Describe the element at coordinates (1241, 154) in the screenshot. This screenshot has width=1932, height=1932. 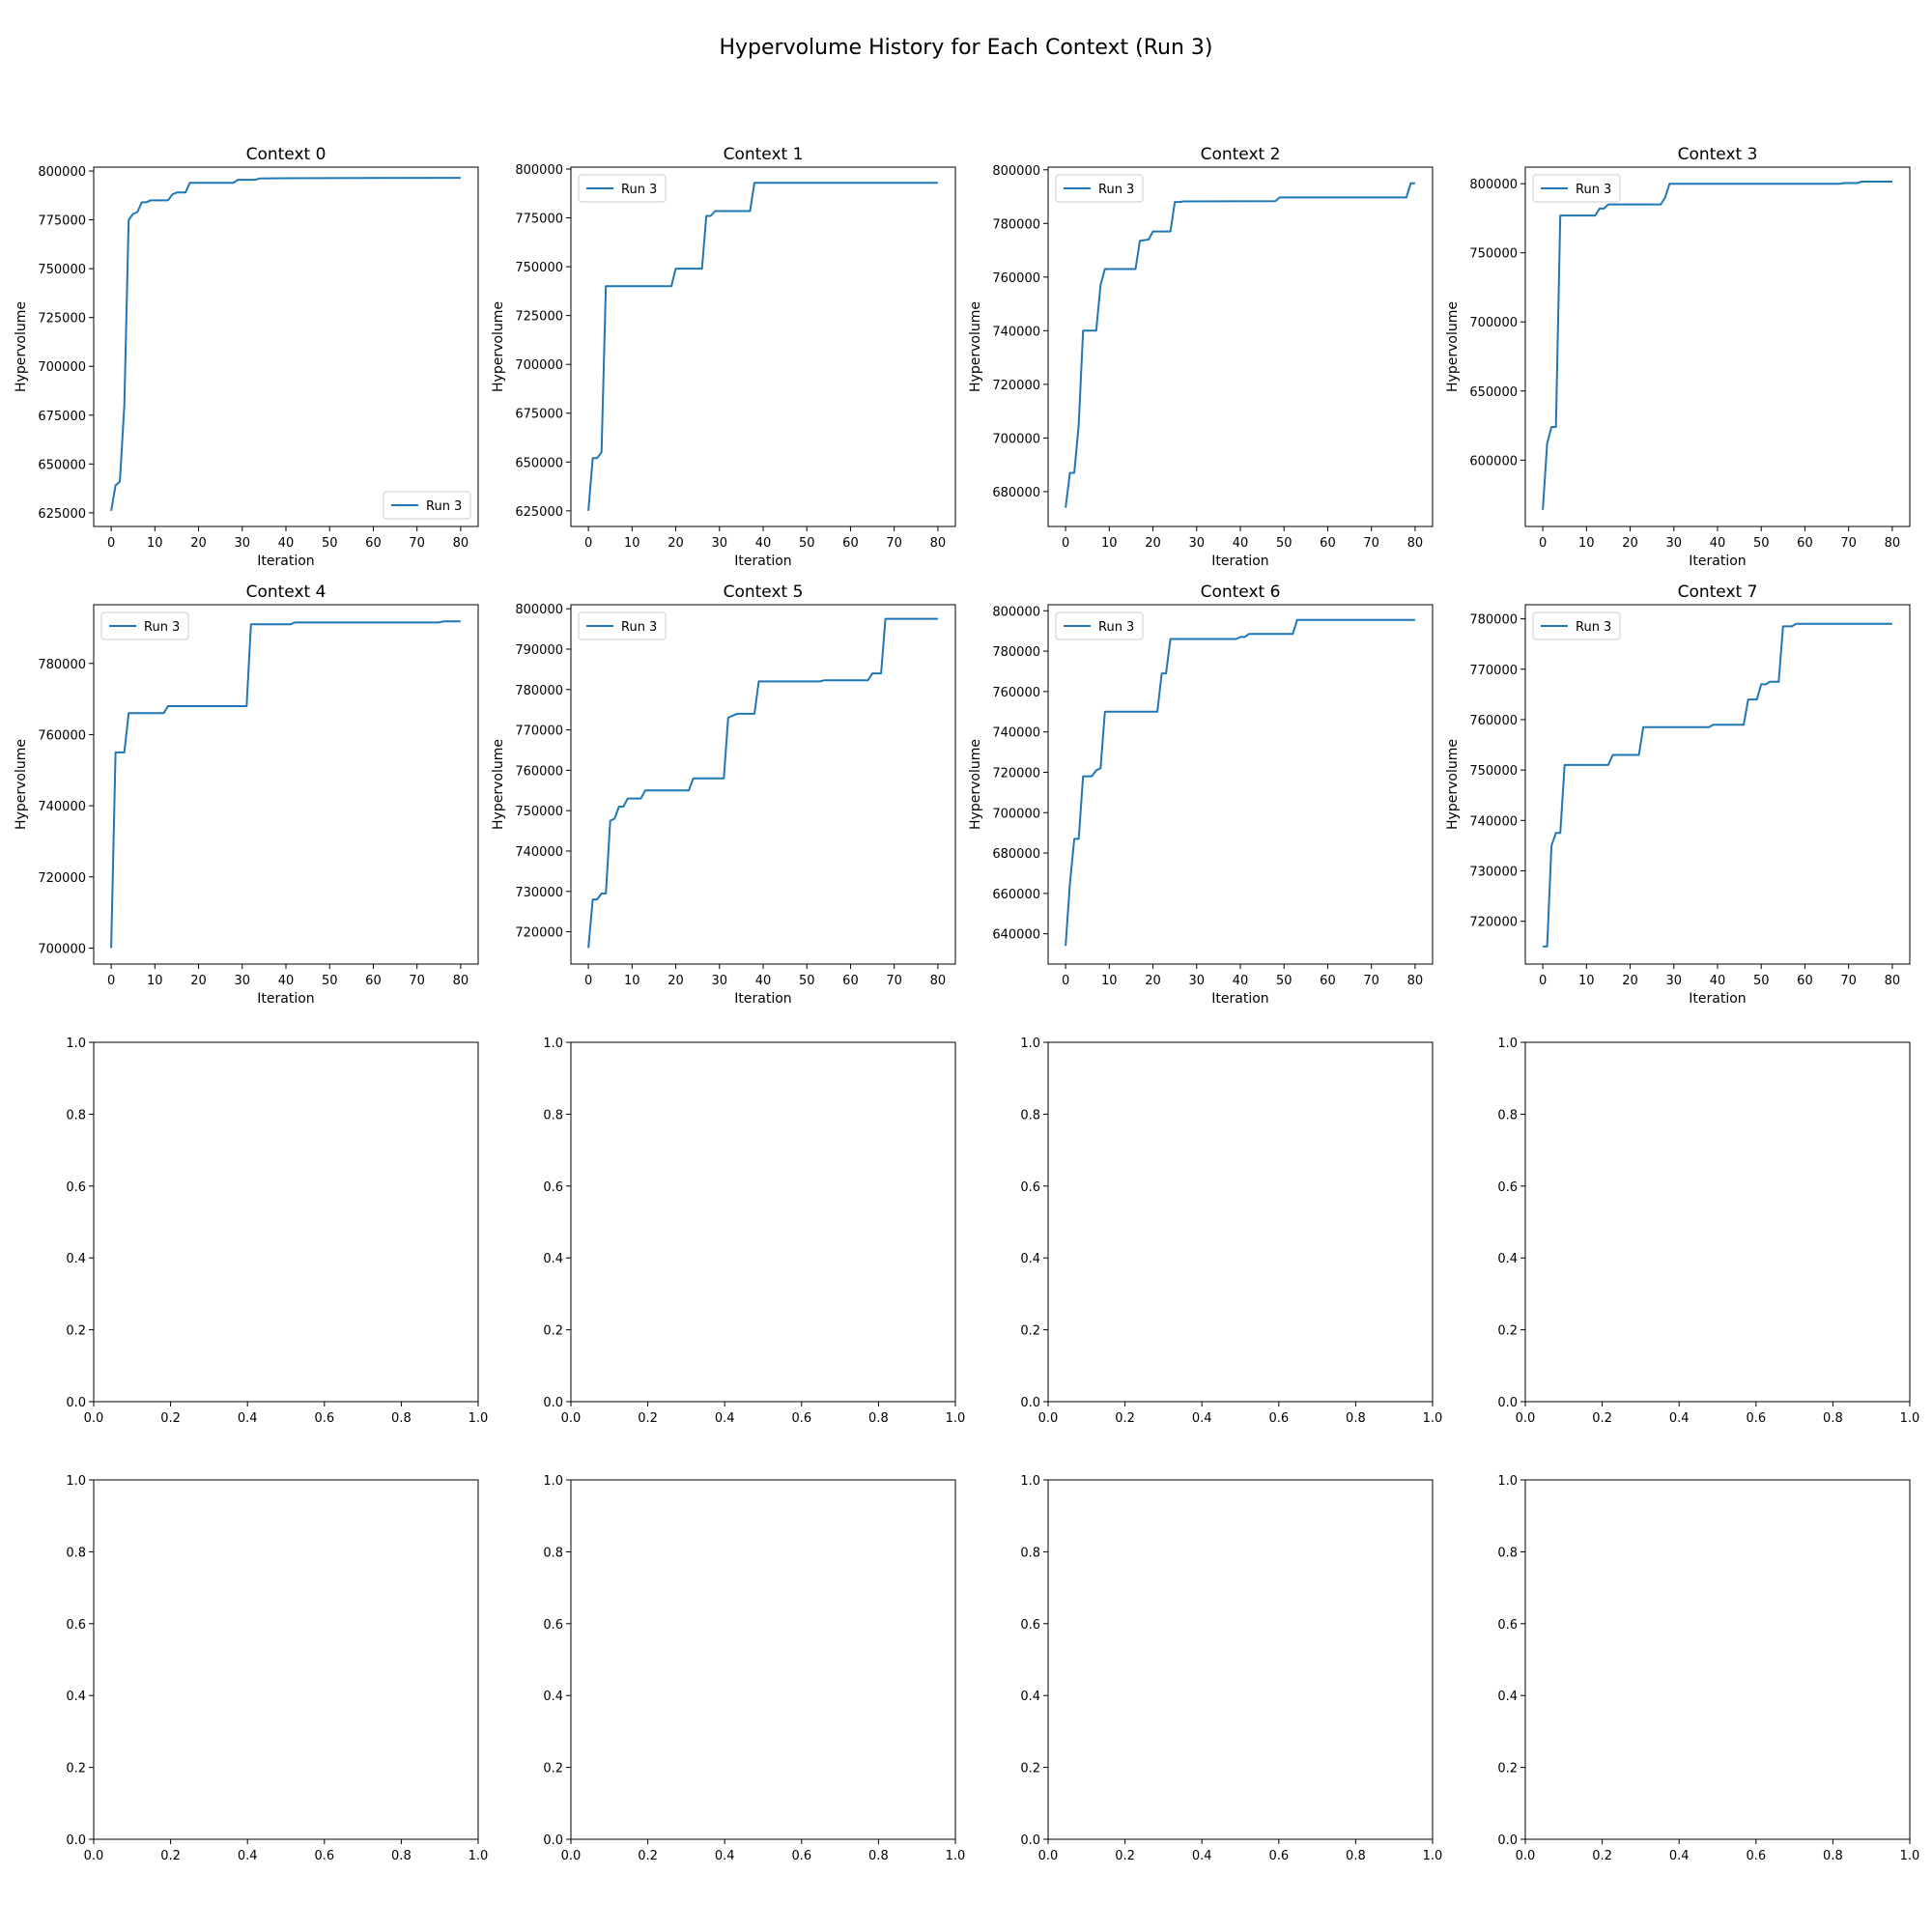
I see `subplot-title: Context 2` at that location.